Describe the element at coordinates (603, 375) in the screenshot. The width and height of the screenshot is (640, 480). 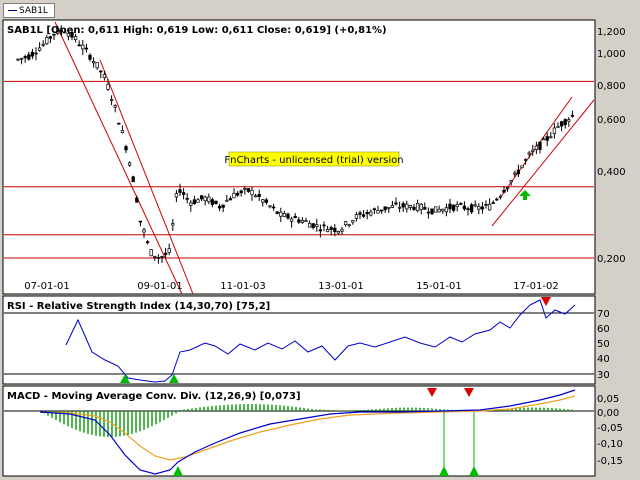
I see `rsi-y-tick: 30` at that location.